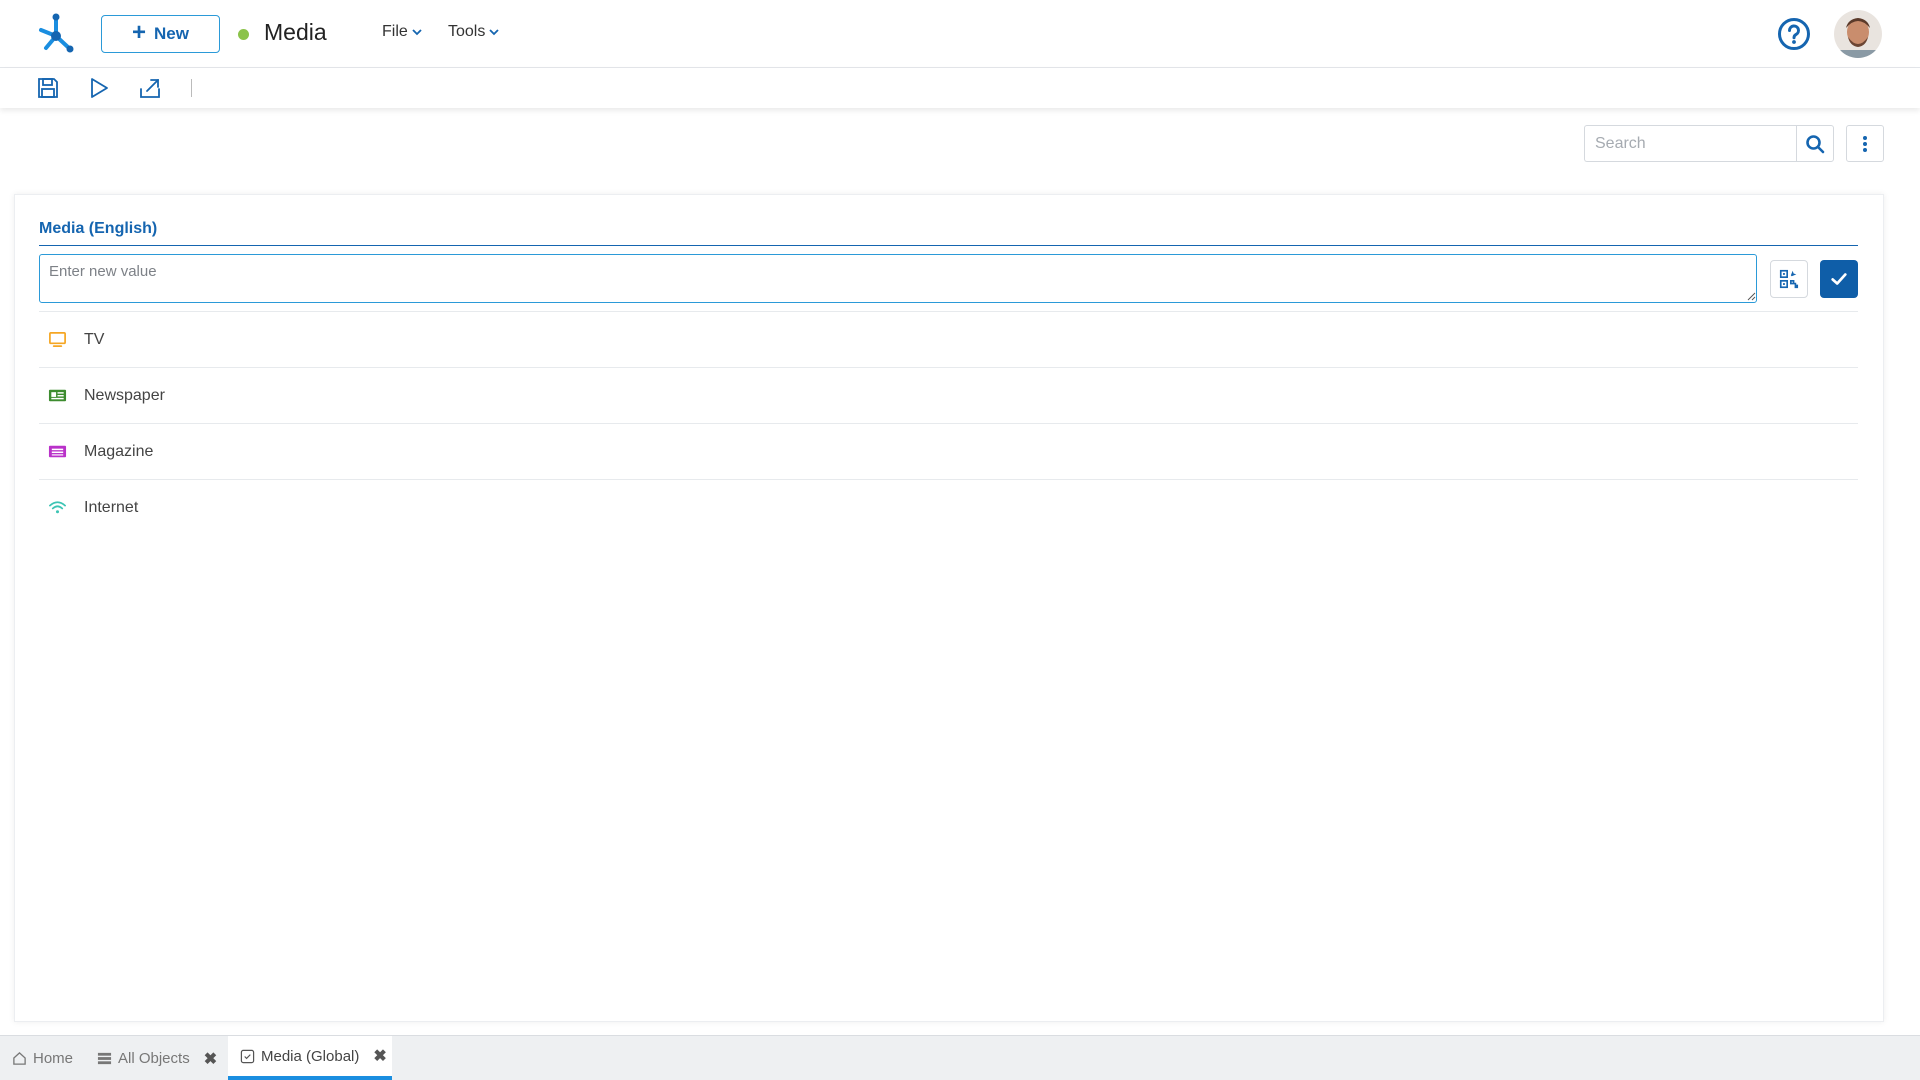  What do you see at coordinates (948, 451) in the screenshot?
I see `list-item-magazine: Magazine` at bounding box center [948, 451].